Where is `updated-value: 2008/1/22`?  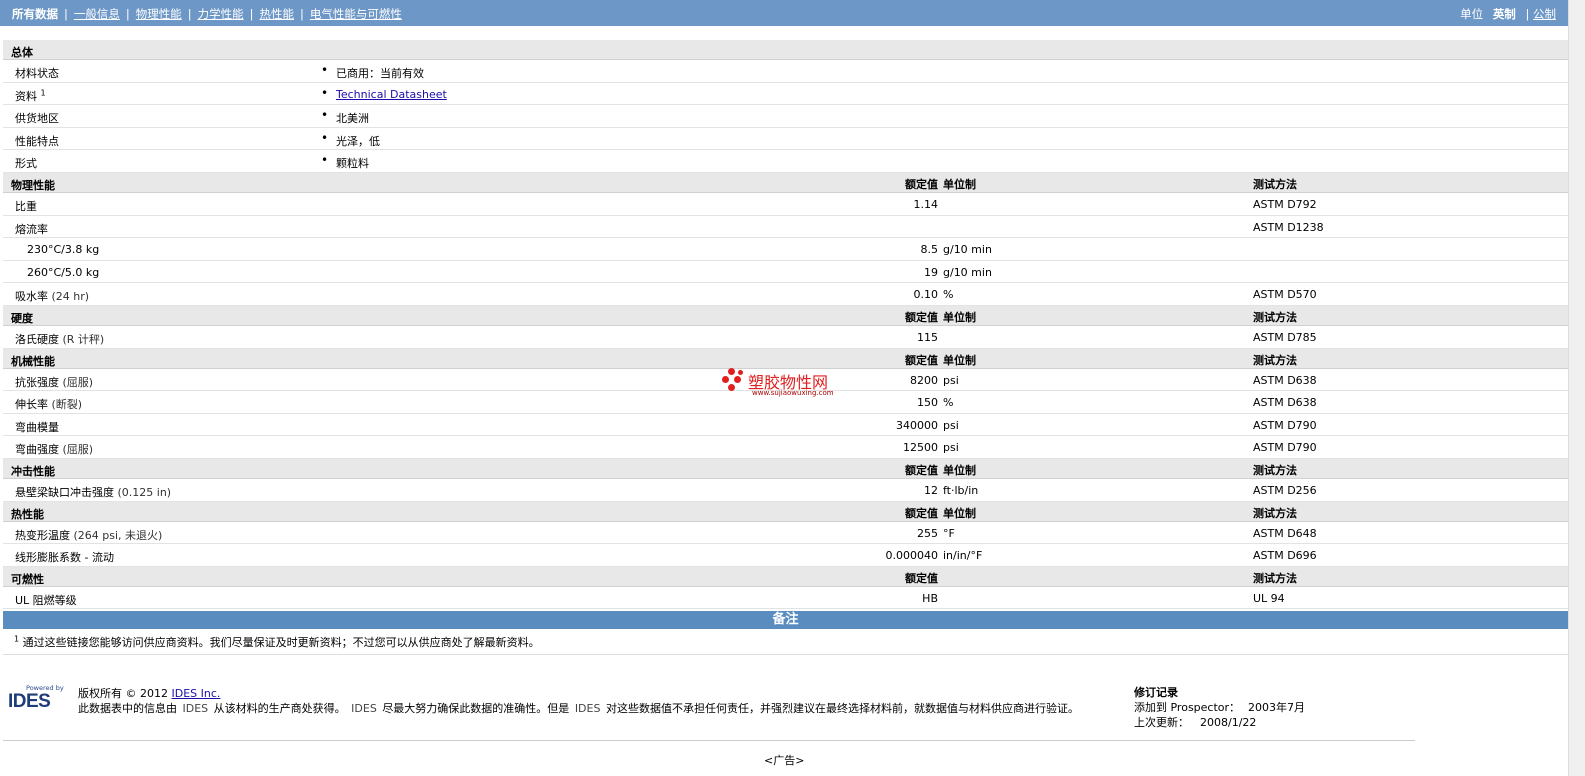 updated-value: 2008/1/22 is located at coordinates (1228, 722).